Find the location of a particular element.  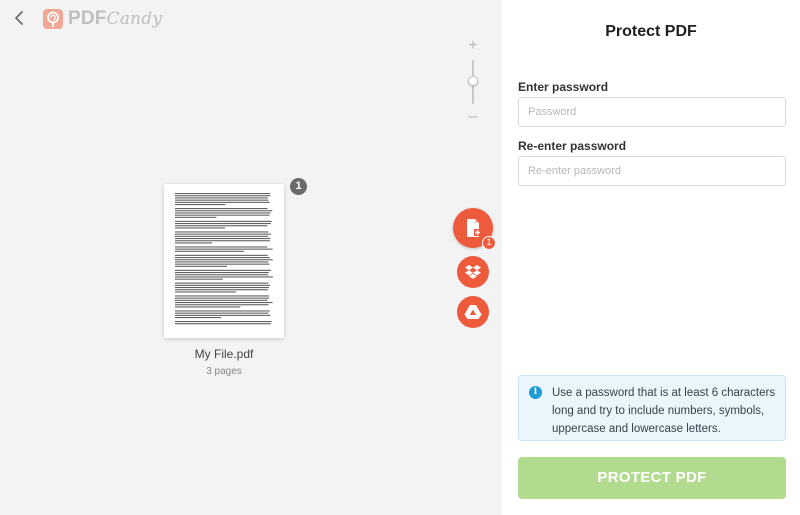

page-preview is located at coordinates (224, 259).